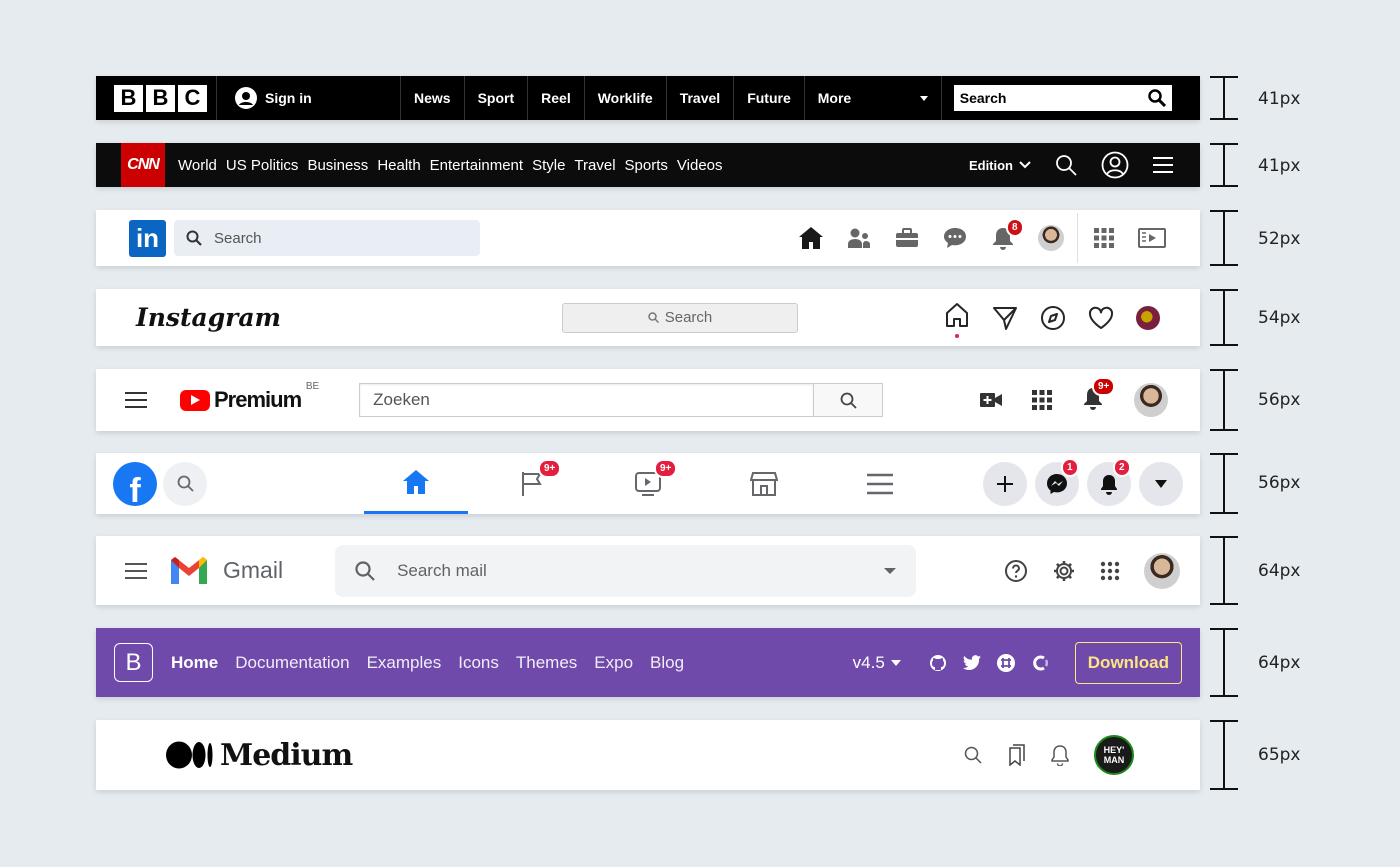 This screenshot has height=867, width=1400. I want to click on messenger-button: 1, so click(1057, 484).